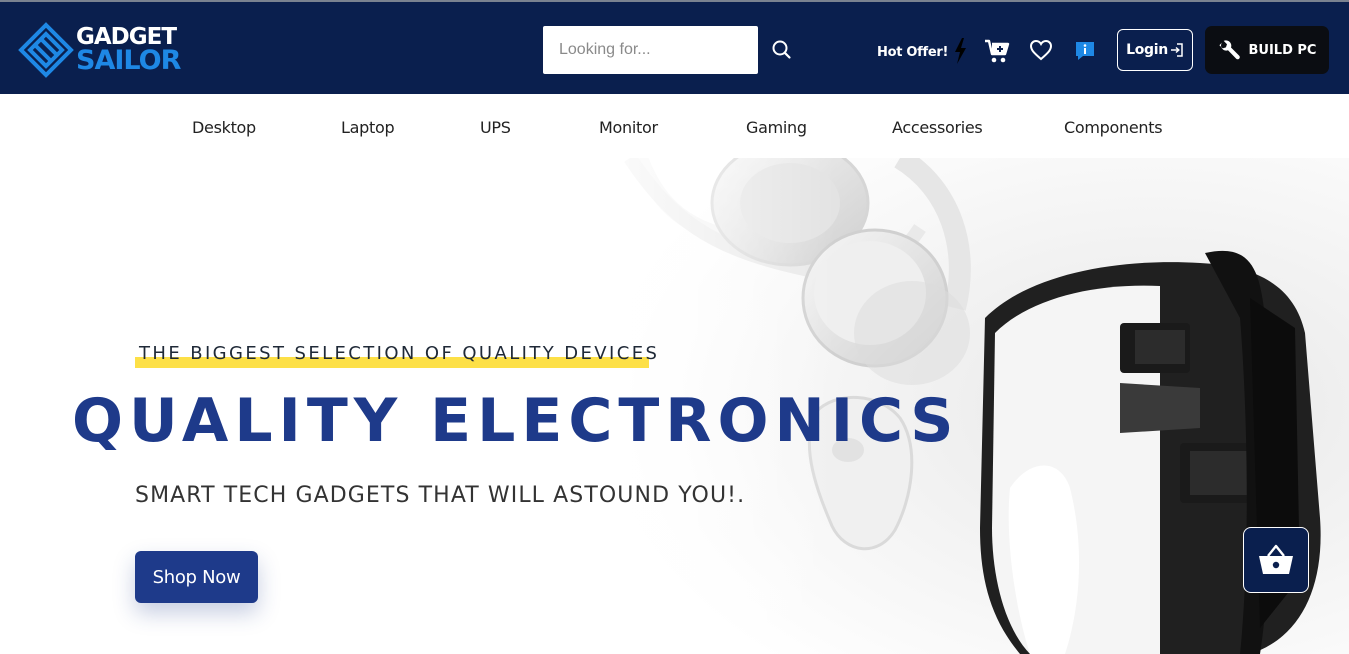  I want to click on nav-item-ups: UPS, so click(495, 127).